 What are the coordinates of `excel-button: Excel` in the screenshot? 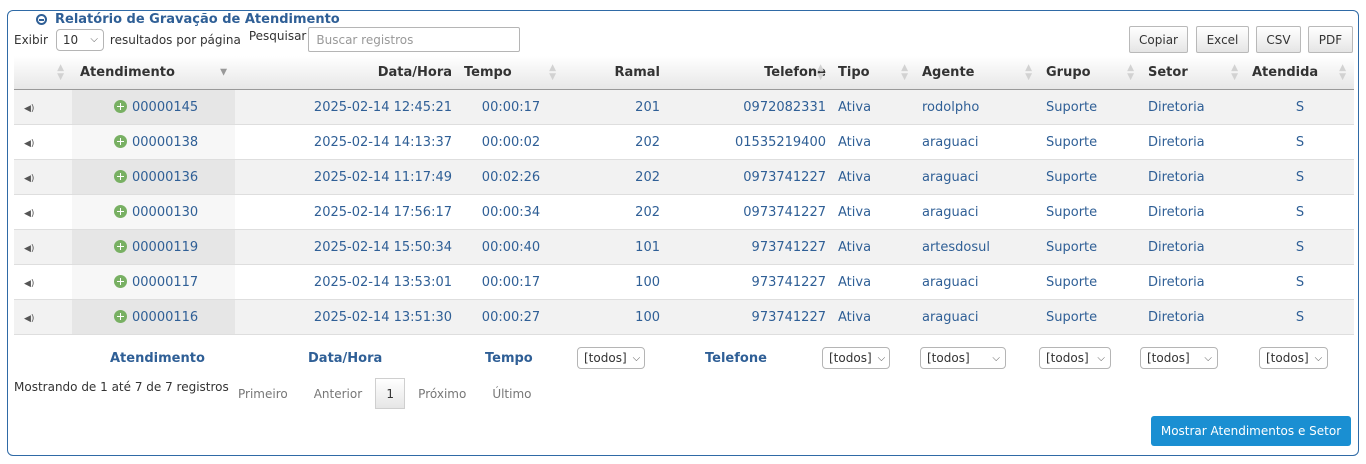 It's located at (1222, 39).